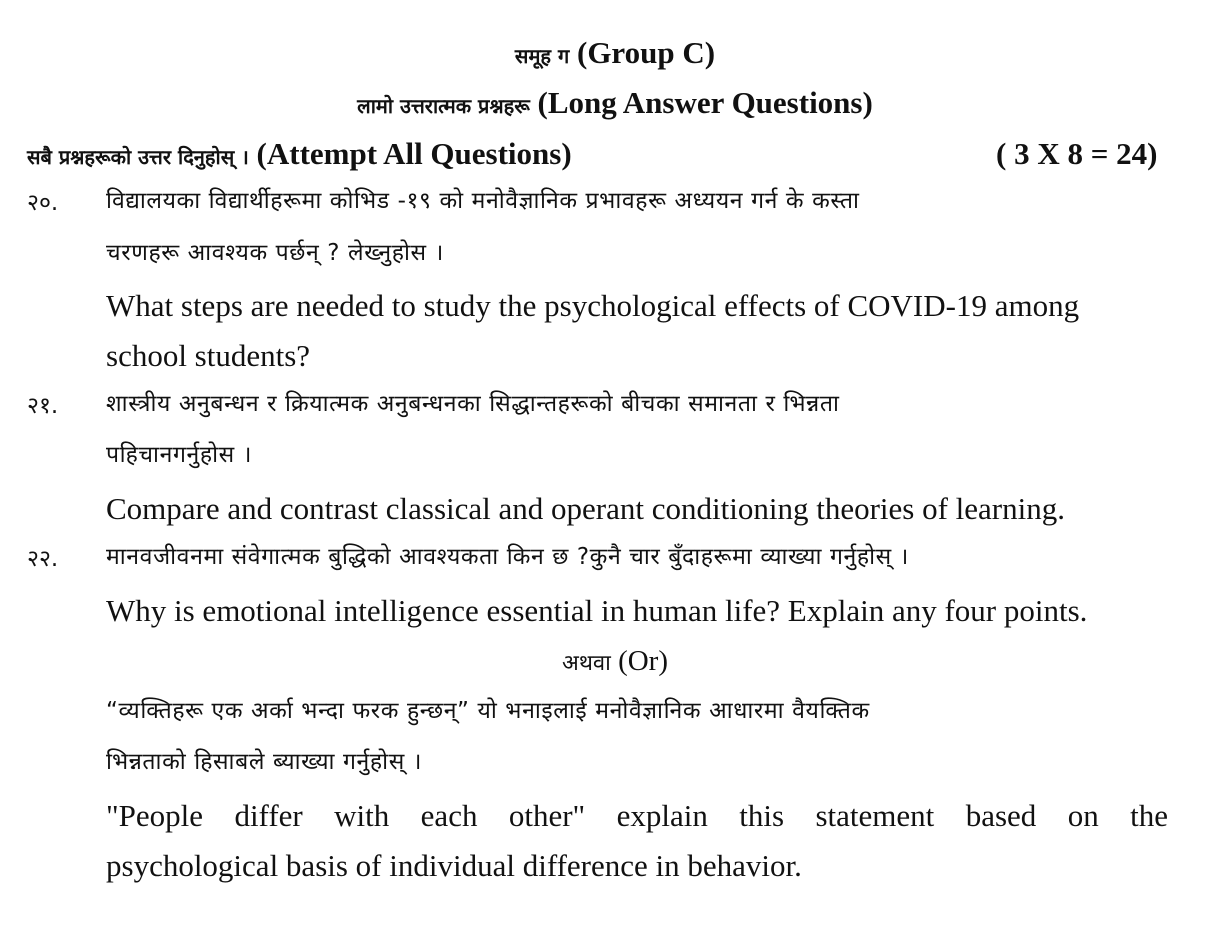 The image size is (1230, 946). I want to click on word: other", so click(547, 815).